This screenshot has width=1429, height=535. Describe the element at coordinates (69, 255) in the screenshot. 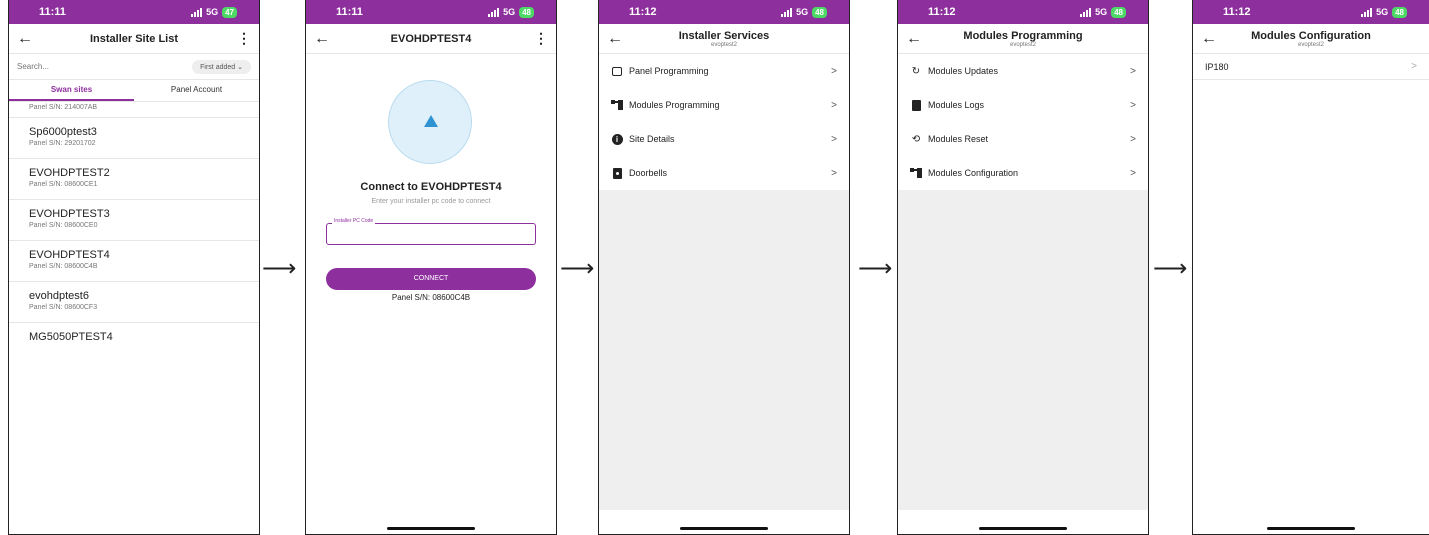

I see `site-name: EVOHDPTEST4` at that location.